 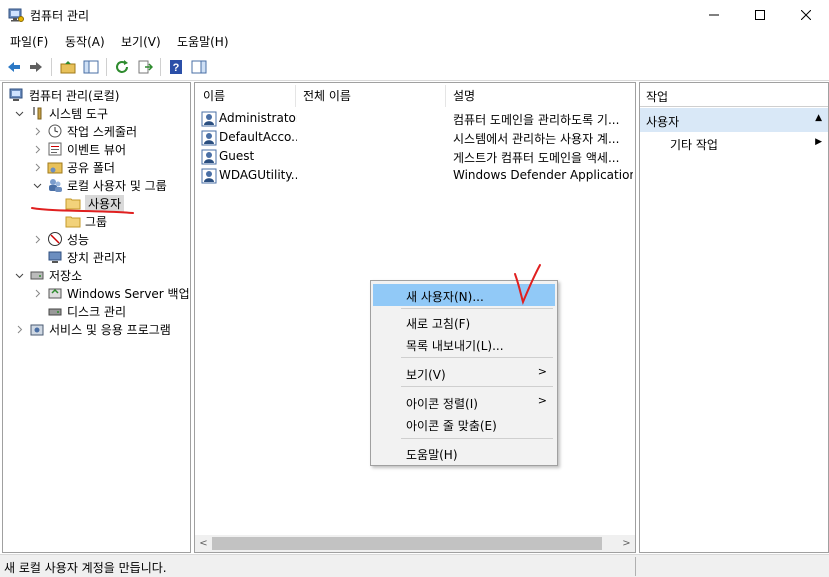 What do you see at coordinates (145, 67) in the screenshot?
I see `export-list-icon` at bounding box center [145, 67].